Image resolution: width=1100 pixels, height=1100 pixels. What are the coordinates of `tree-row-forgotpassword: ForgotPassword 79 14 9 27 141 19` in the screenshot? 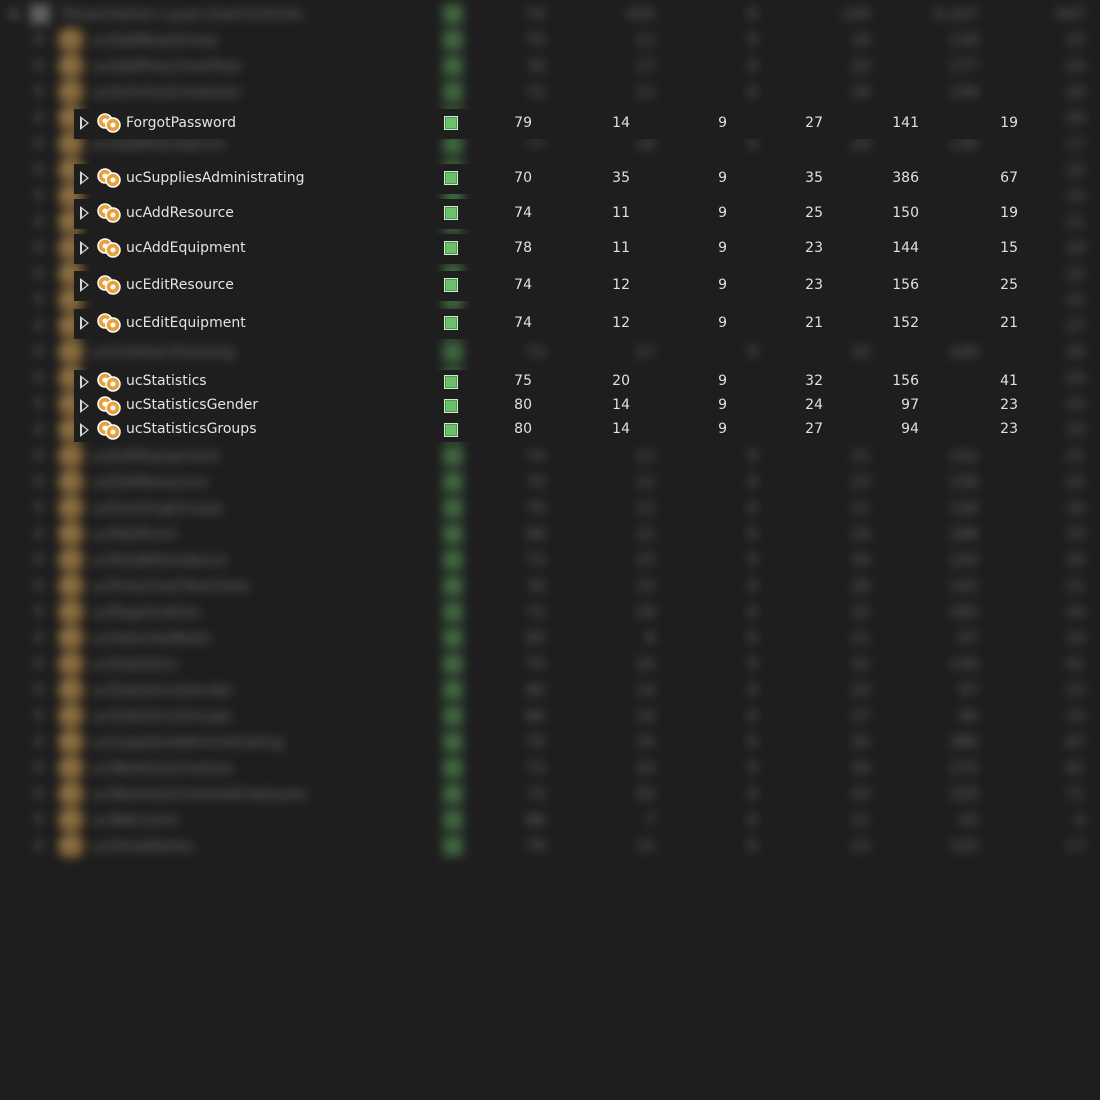 It's located at (557, 124).